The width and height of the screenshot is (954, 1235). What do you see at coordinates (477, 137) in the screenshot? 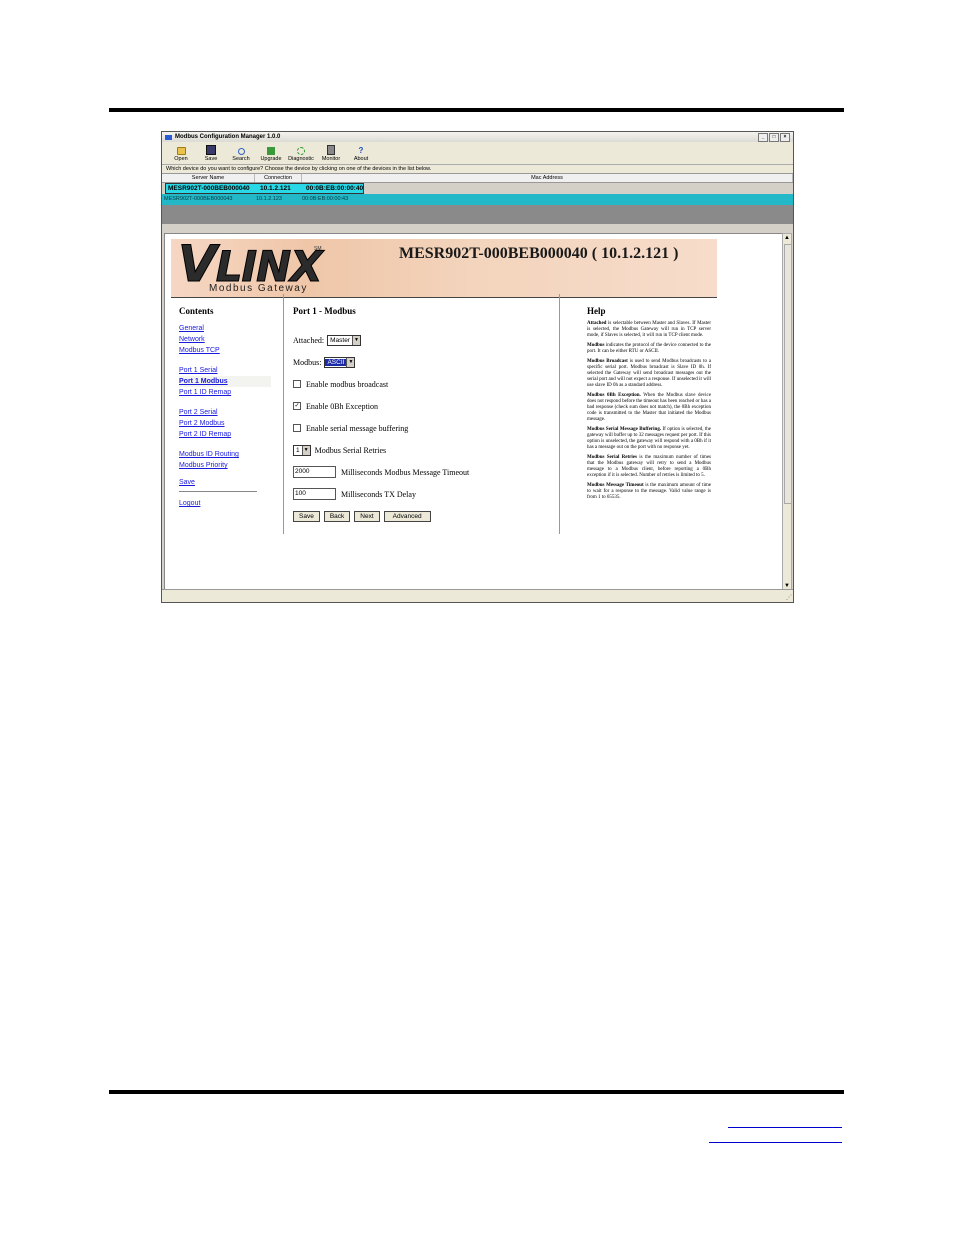
I see `title-bar: Modbus Configuration Manager 1.0.0 _ □ ×` at bounding box center [477, 137].